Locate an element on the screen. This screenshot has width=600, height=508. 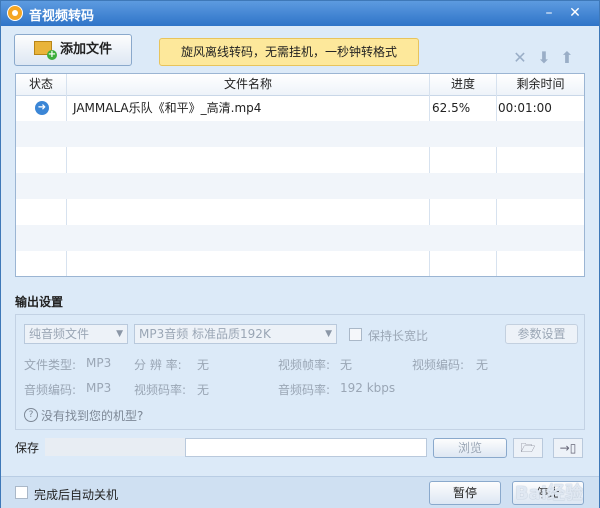
table-header: 状态 文件名称 进度 剩余时间 is located at coordinates (300, 85).